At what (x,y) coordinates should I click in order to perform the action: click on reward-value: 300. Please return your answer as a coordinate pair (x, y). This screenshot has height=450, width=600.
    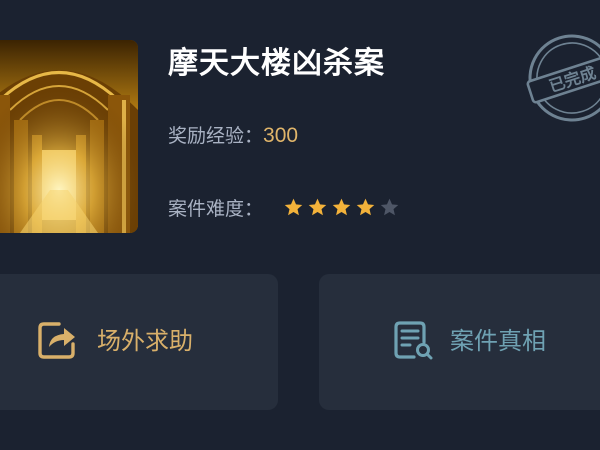
    Looking at the image, I should click on (281, 135).